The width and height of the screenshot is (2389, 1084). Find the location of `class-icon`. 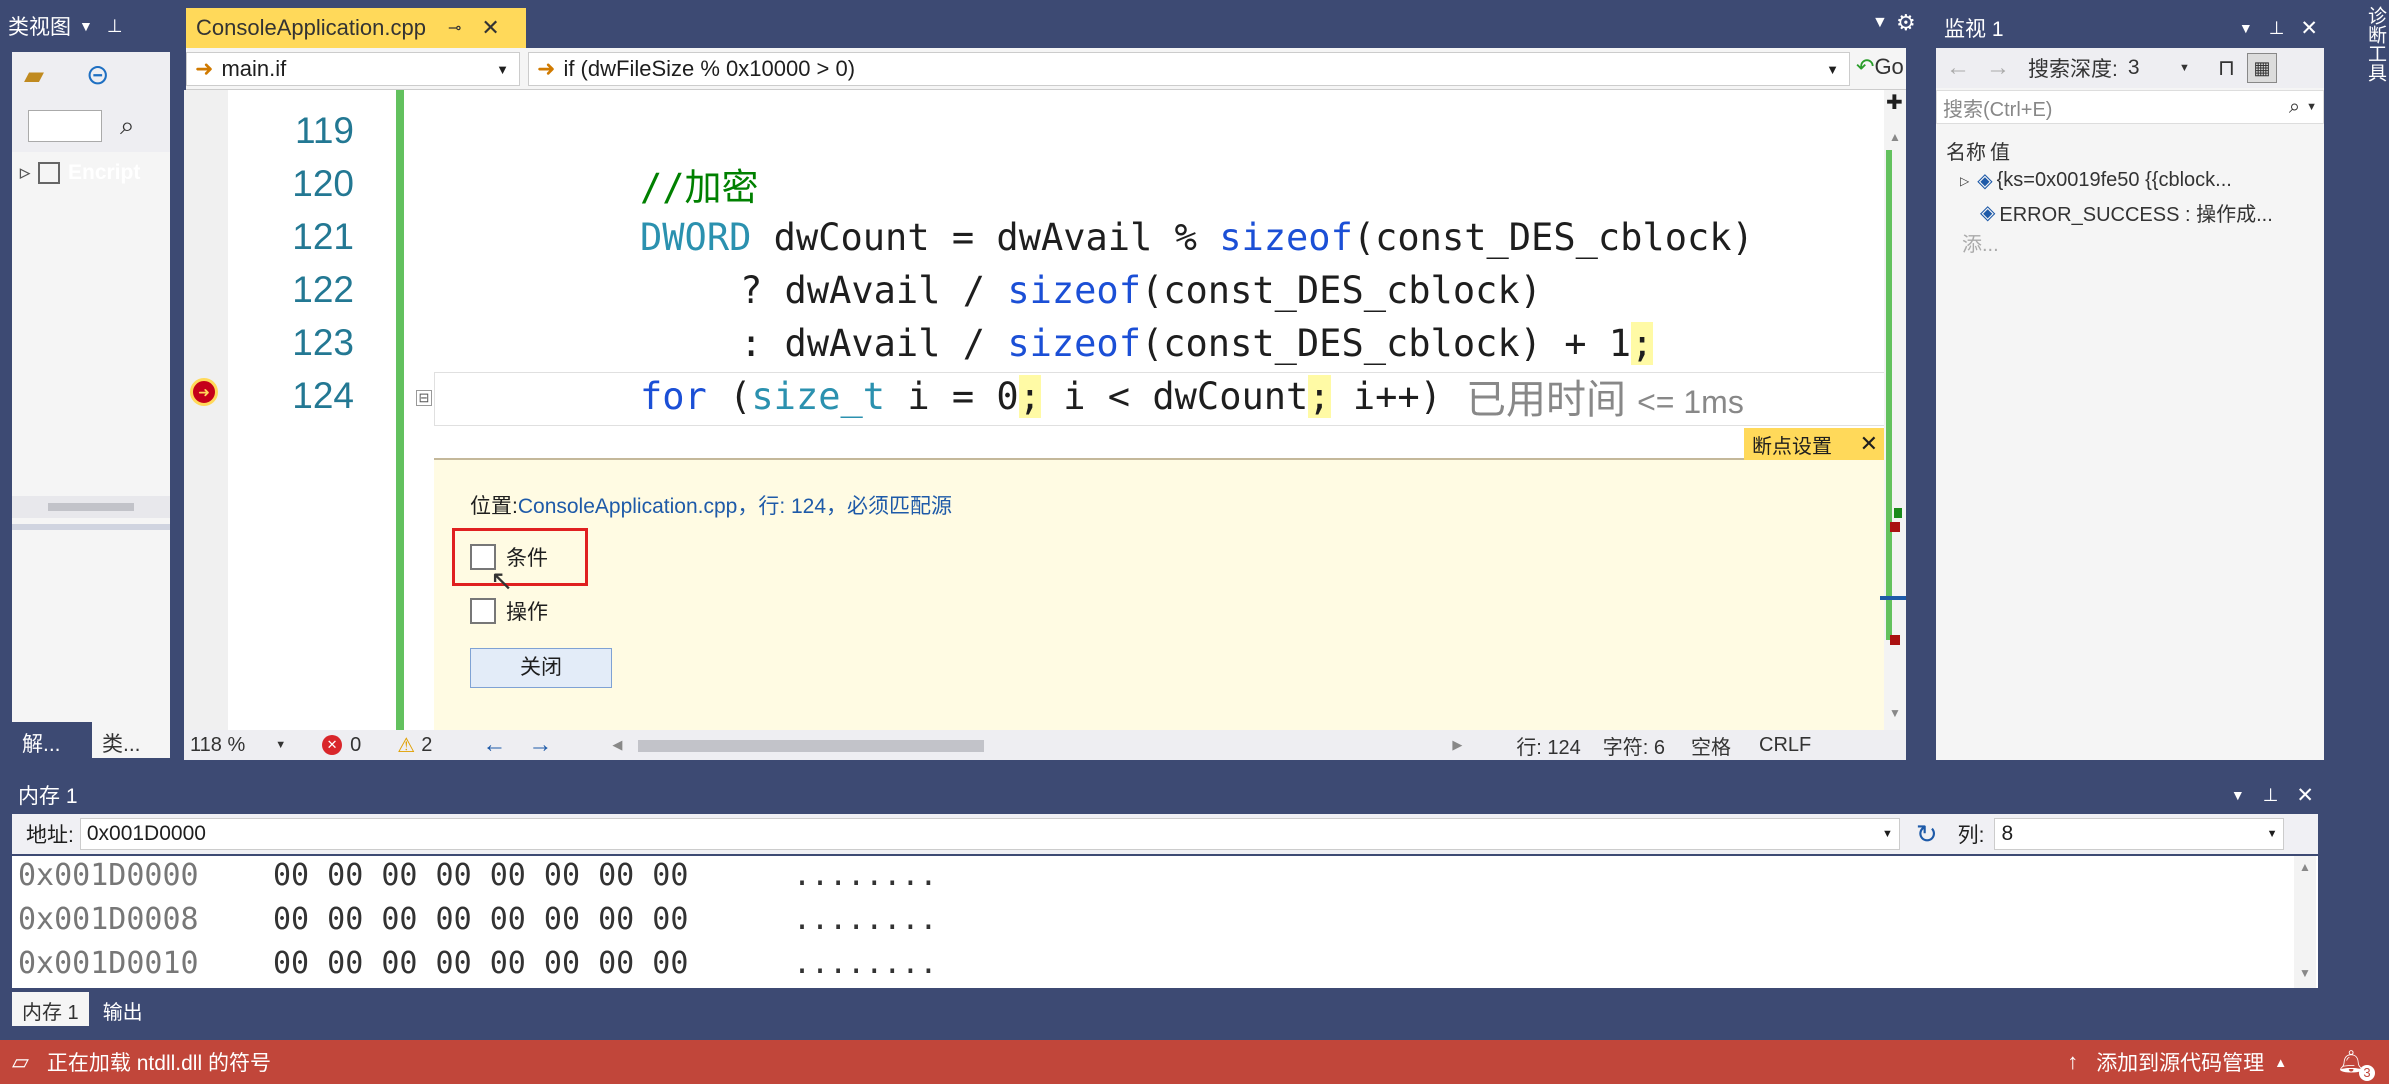

class-icon is located at coordinates (49, 173).